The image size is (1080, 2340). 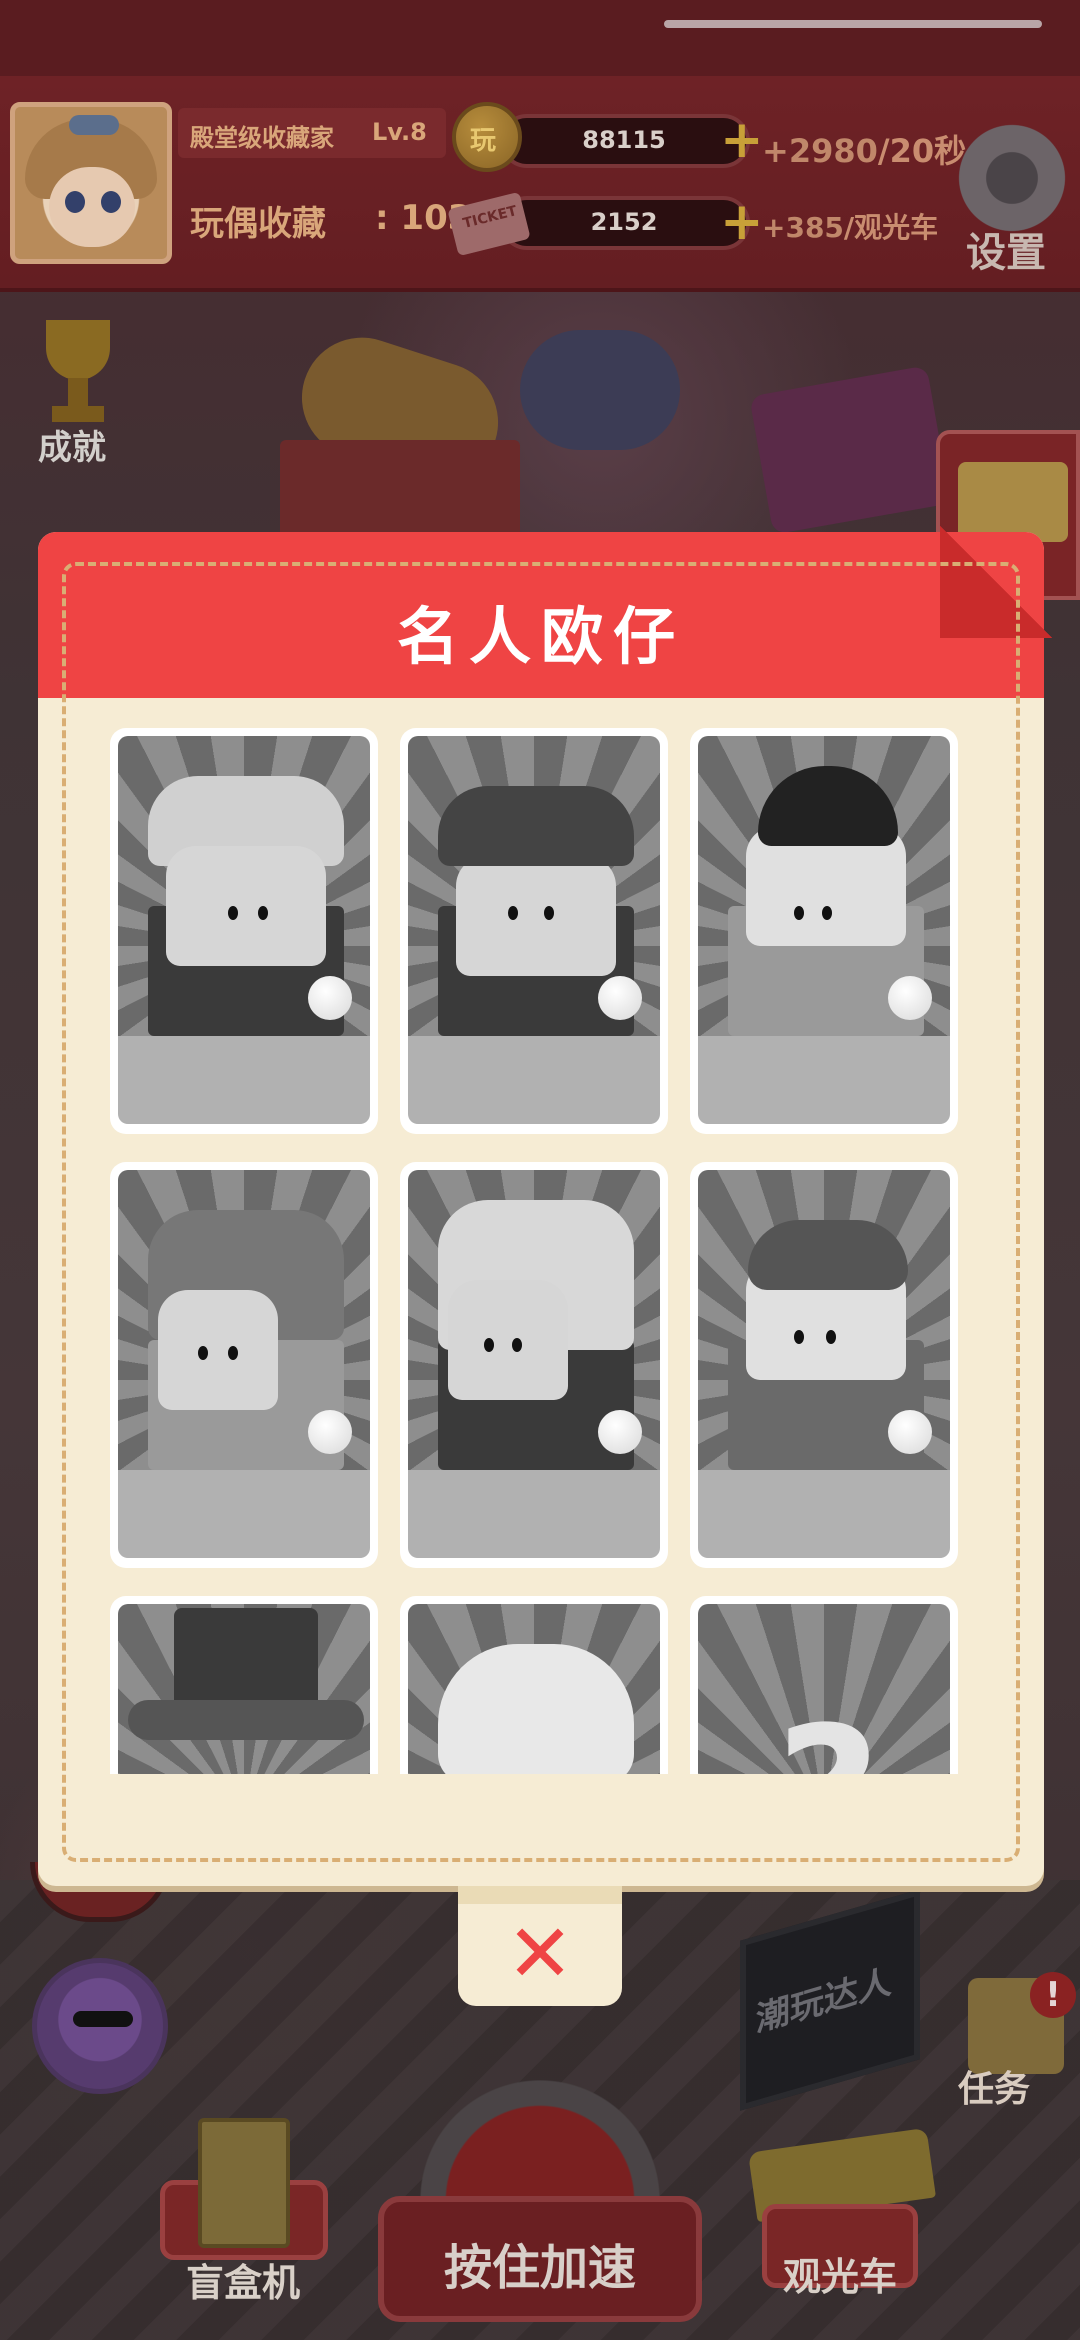 I want to click on status-bar, so click(x=540, y=38).